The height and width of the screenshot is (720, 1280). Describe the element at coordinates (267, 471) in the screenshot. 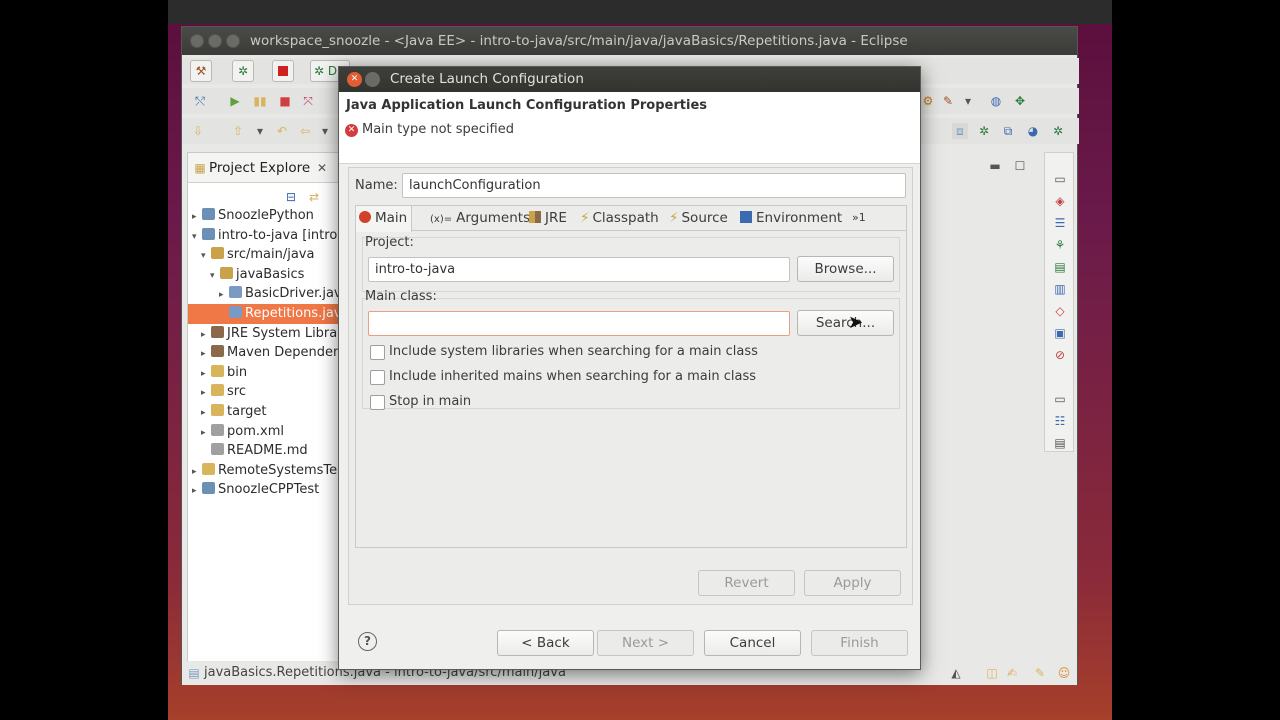

I see `tree-item: ▸ RemoteSystemsTem` at that location.